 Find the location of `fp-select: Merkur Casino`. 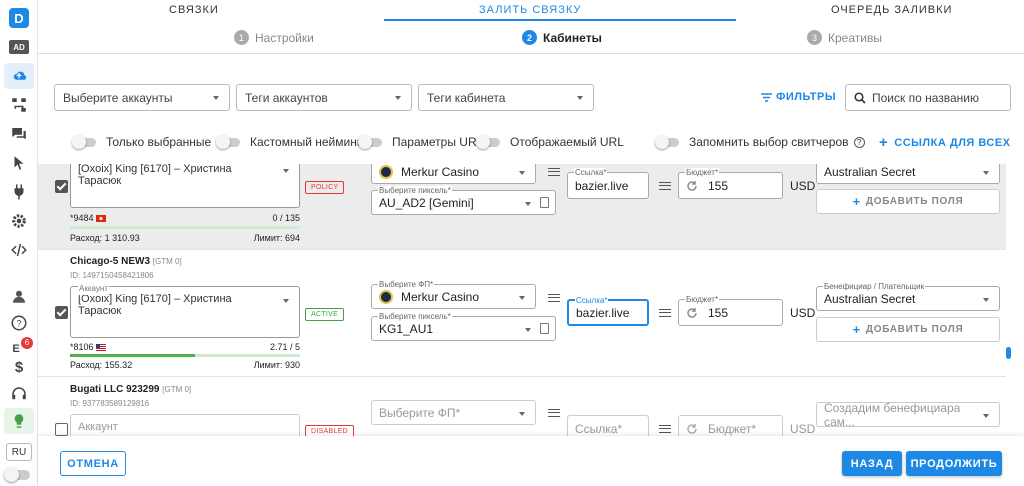

fp-select: Merkur Casino is located at coordinates (453, 174).